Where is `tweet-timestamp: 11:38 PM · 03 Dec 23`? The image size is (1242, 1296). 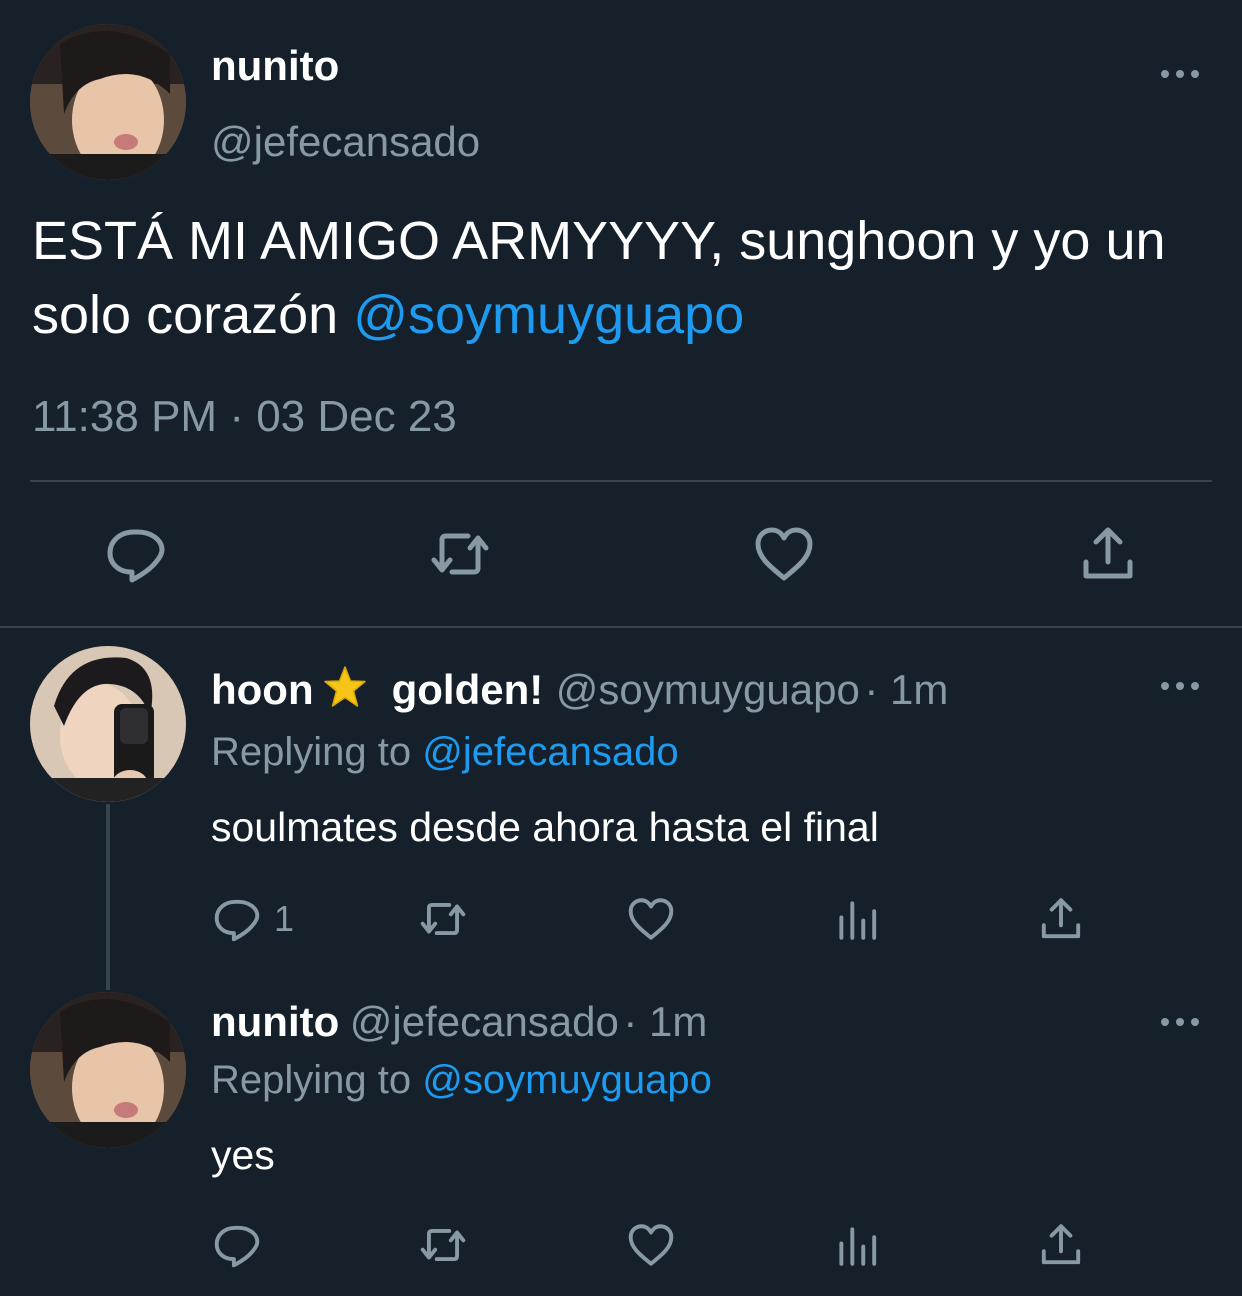
tweet-timestamp: 11:38 PM · 03 Dec 23 is located at coordinates (244, 417).